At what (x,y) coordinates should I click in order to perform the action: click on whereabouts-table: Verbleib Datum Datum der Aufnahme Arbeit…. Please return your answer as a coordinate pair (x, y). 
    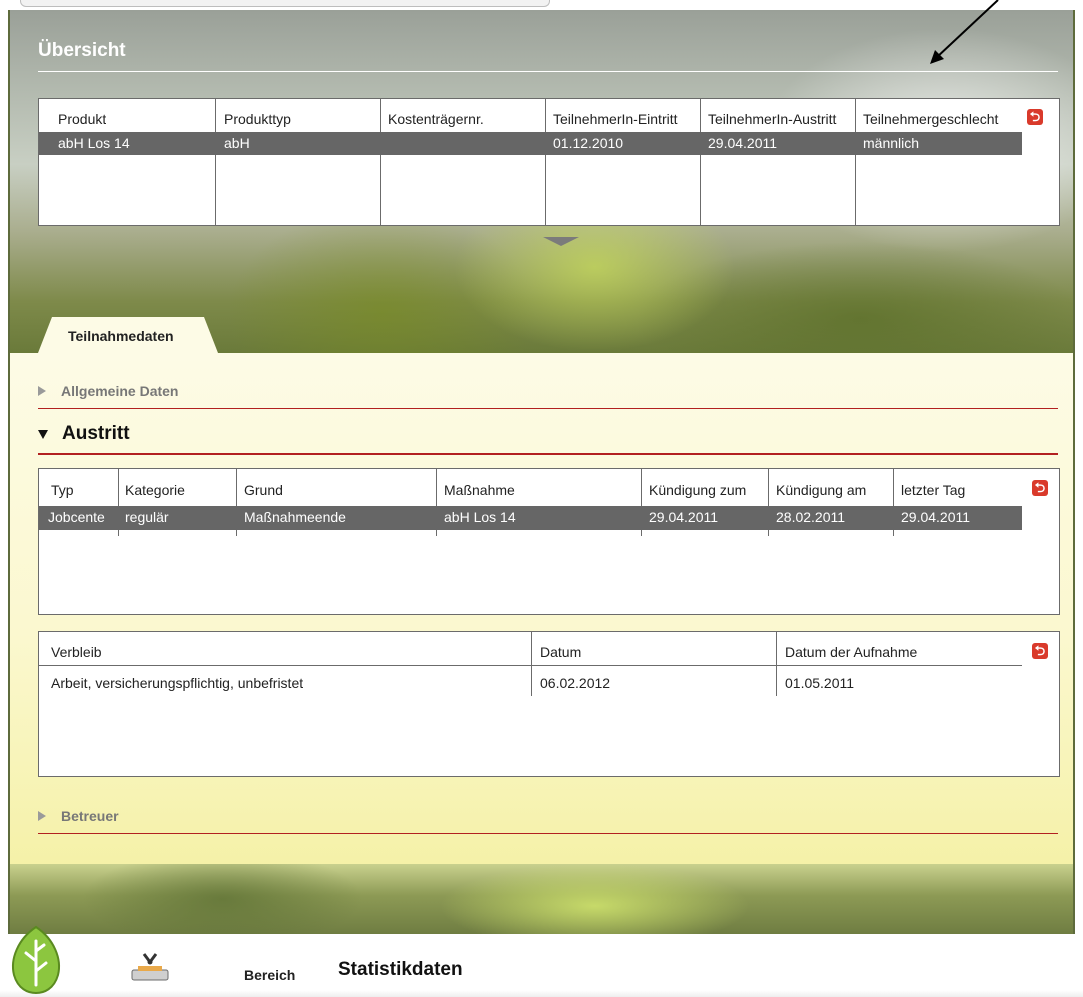
    Looking at the image, I should click on (549, 704).